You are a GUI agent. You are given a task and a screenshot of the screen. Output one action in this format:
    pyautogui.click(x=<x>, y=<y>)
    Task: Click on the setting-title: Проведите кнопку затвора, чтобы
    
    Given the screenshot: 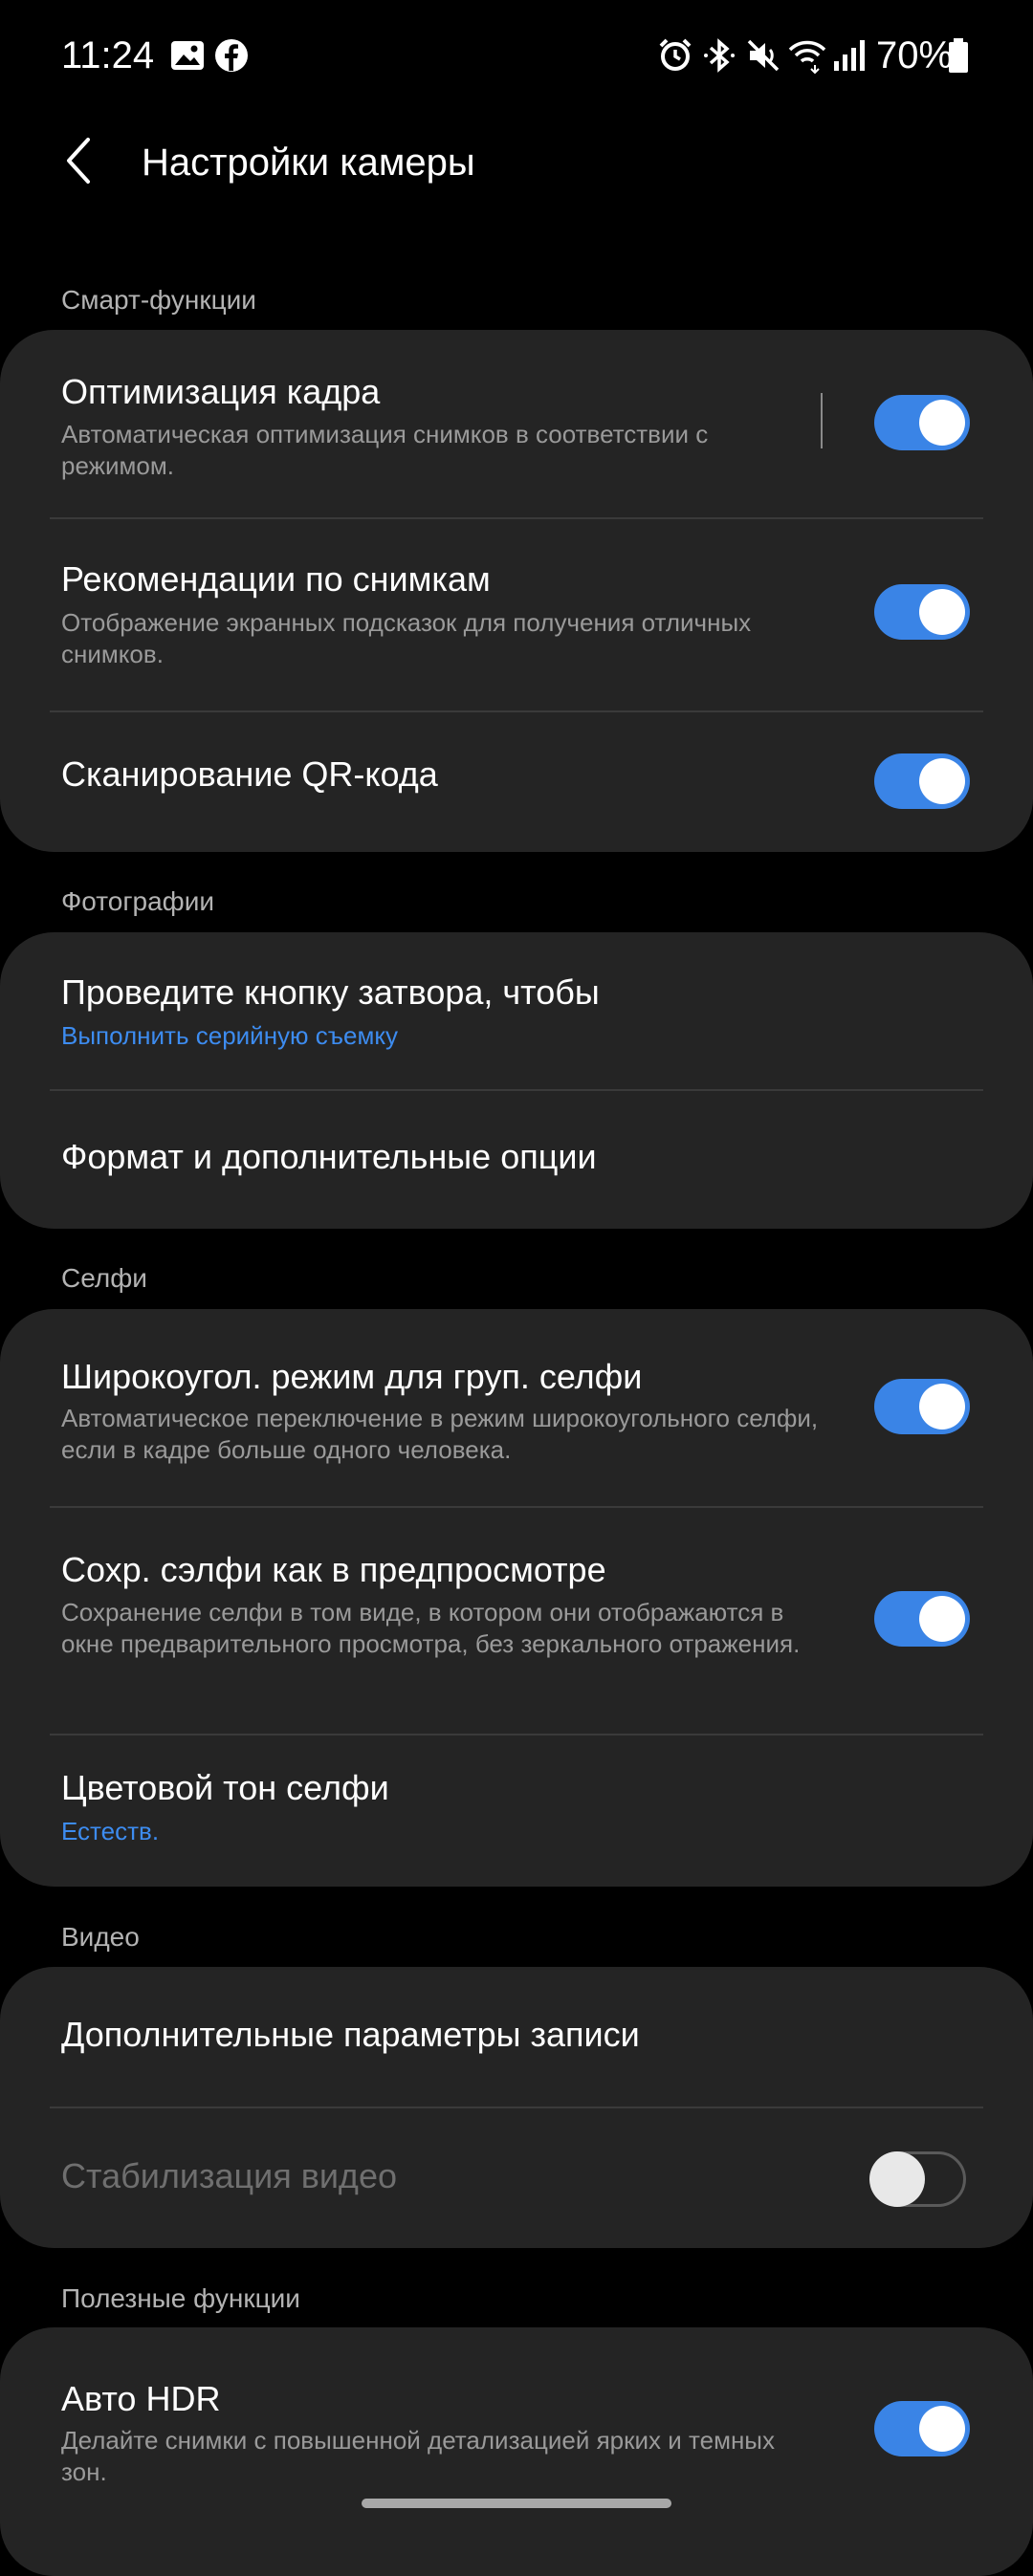 What is the action you would take?
    pyautogui.click(x=330, y=992)
    